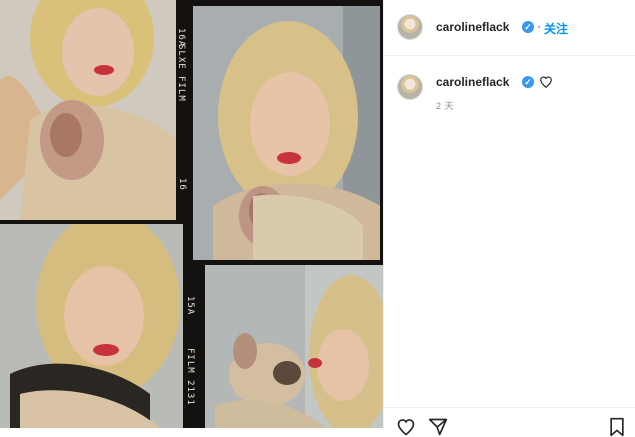  Describe the element at coordinates (406, 427) in the screenshot. I see `like-heart-icon` at that location.